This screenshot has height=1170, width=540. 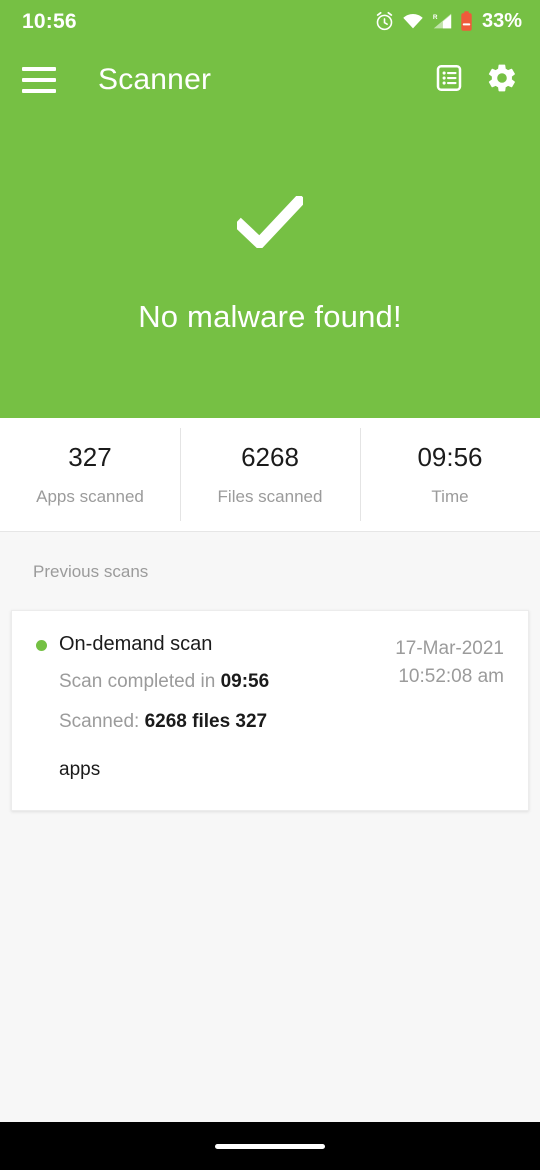 What do you see at coordinates (90, 474) in the screenshot?
I see `stat-apps-scanned: 327 Apps scanned` at bounding box center [90, 474].